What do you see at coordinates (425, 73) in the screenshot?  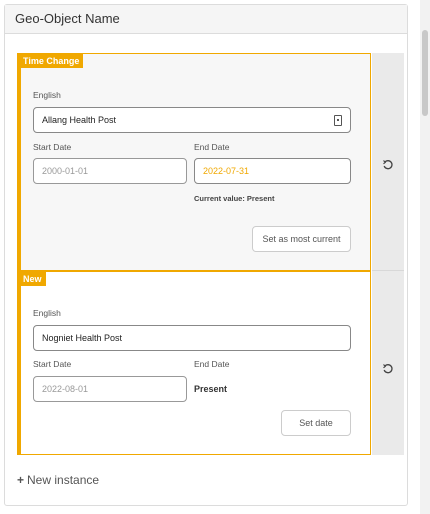 I see `scrollbar-thumb` at bounding box center [425, 73].